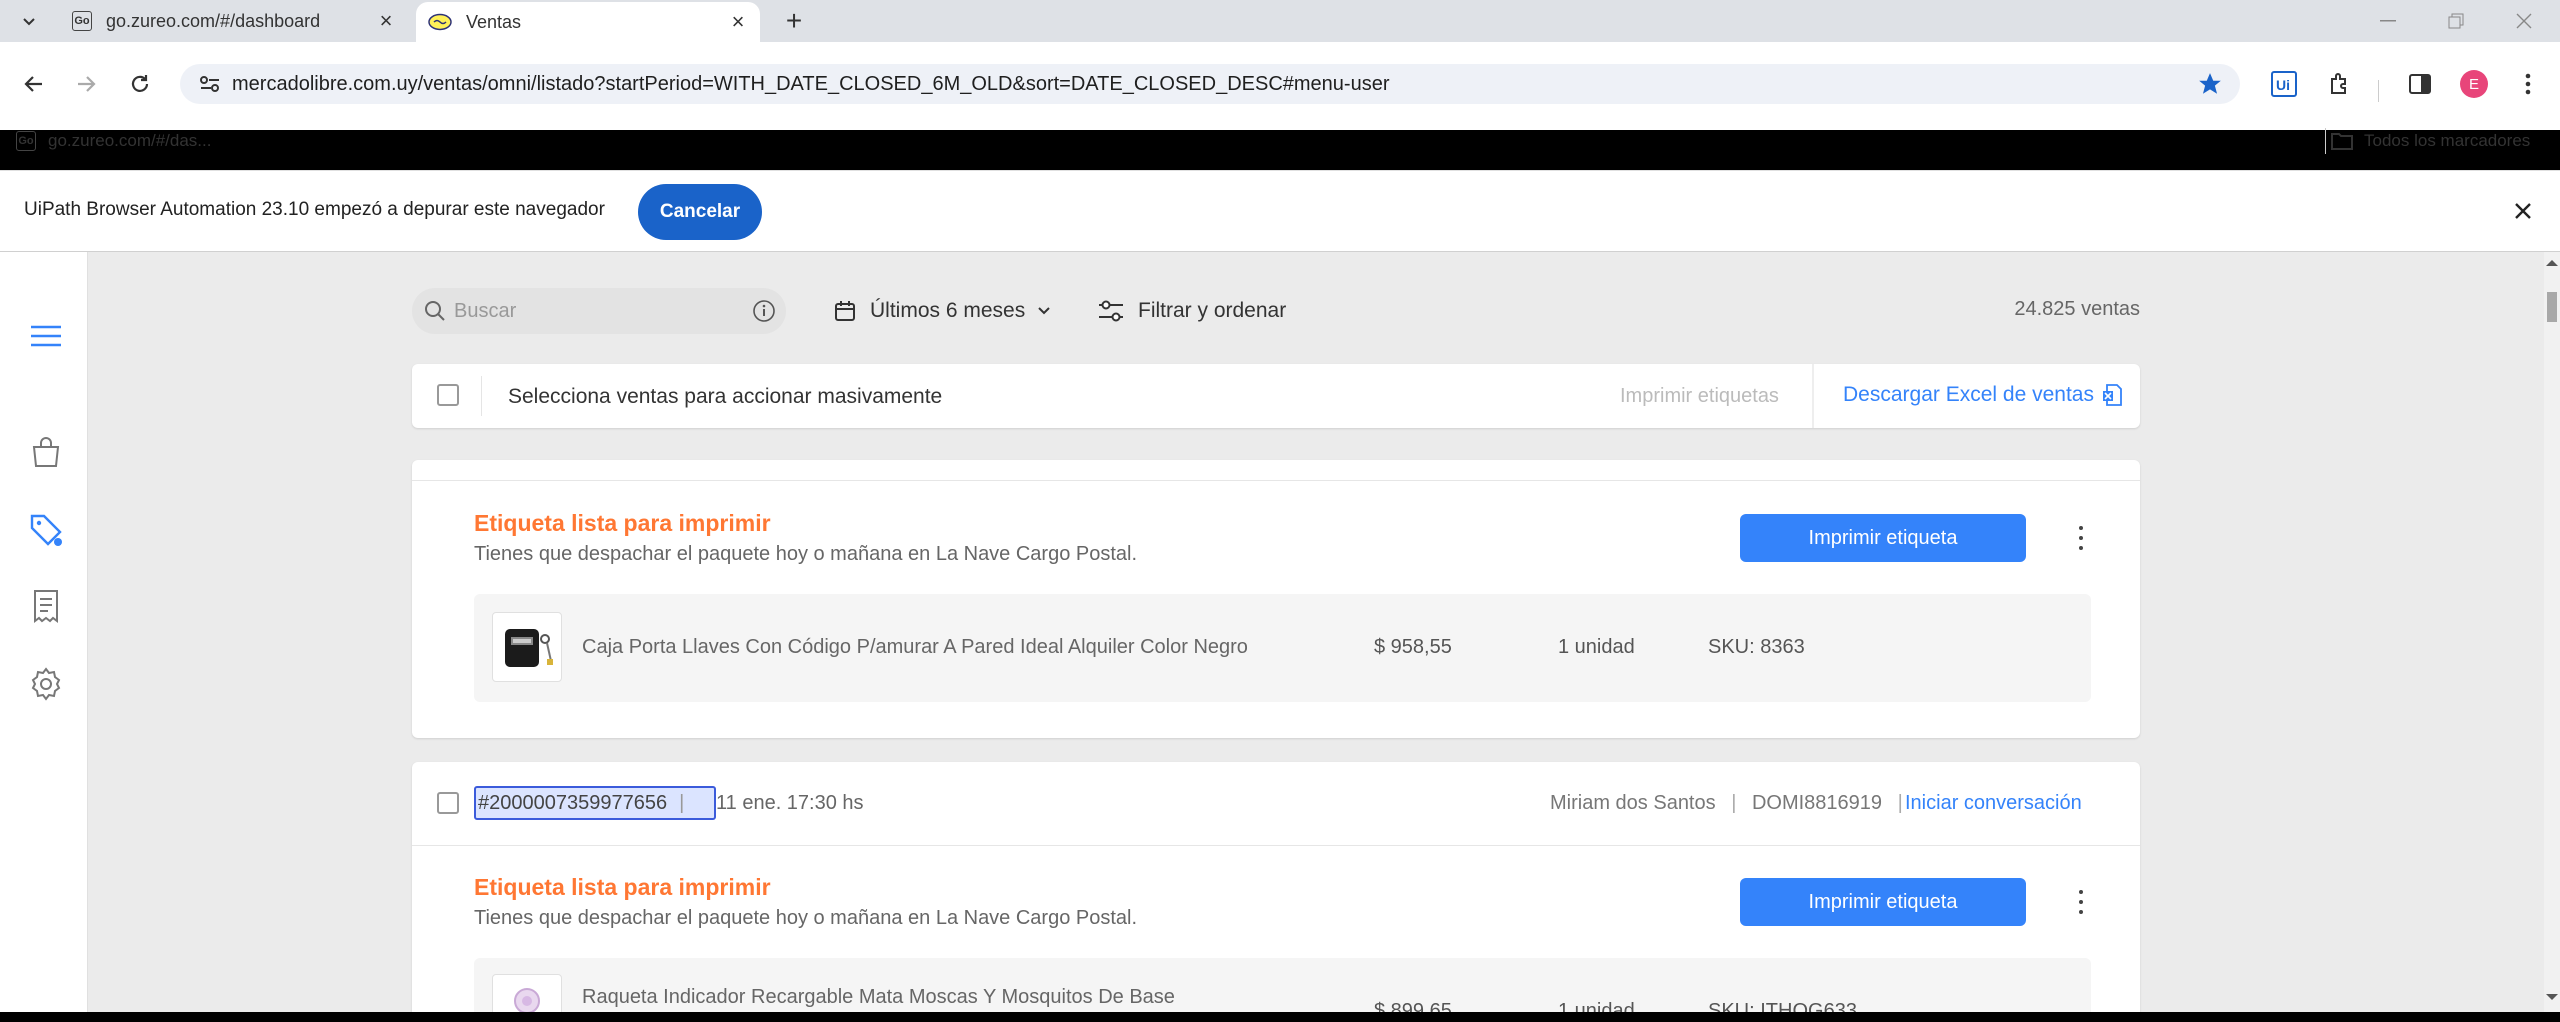 Image resolution: width=2560 pixels, height=1022 pixels. I want to click on sidebar-item-billing, so click(46, 606).